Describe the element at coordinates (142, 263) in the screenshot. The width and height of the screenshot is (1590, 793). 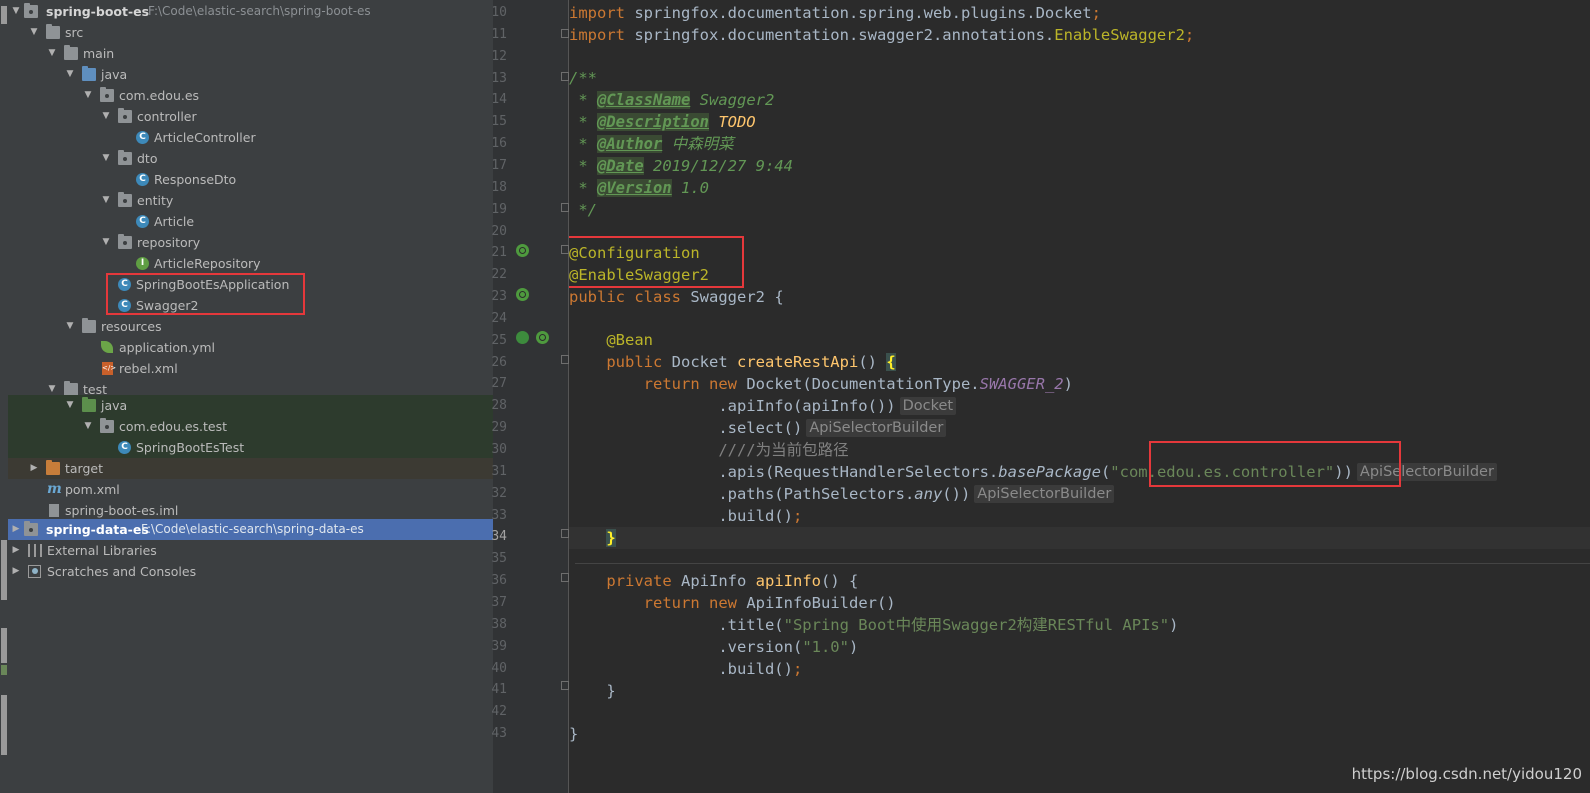
I see `interface-icon: I` at that location.